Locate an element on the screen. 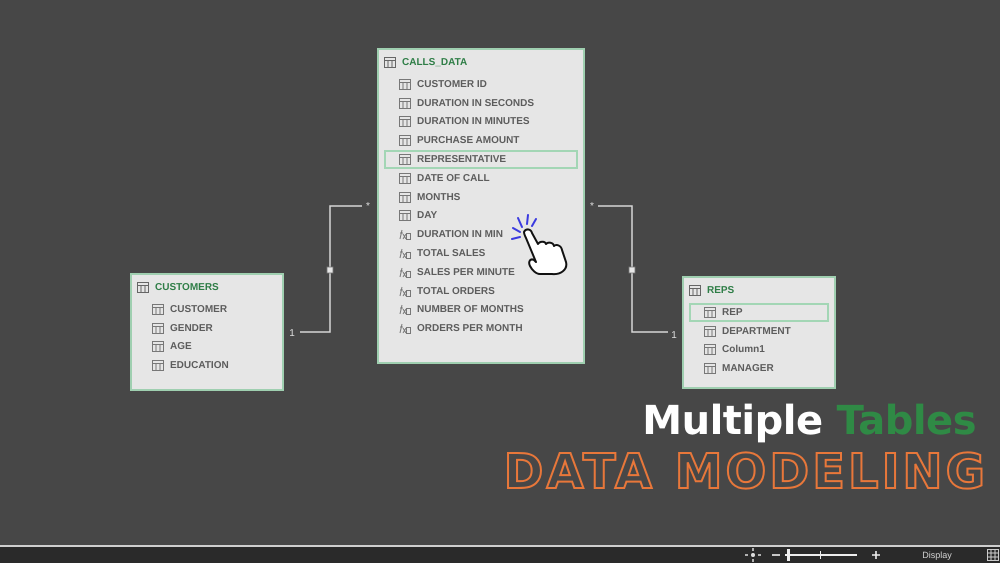  display-button: Display is located at coordinates (937, 555).